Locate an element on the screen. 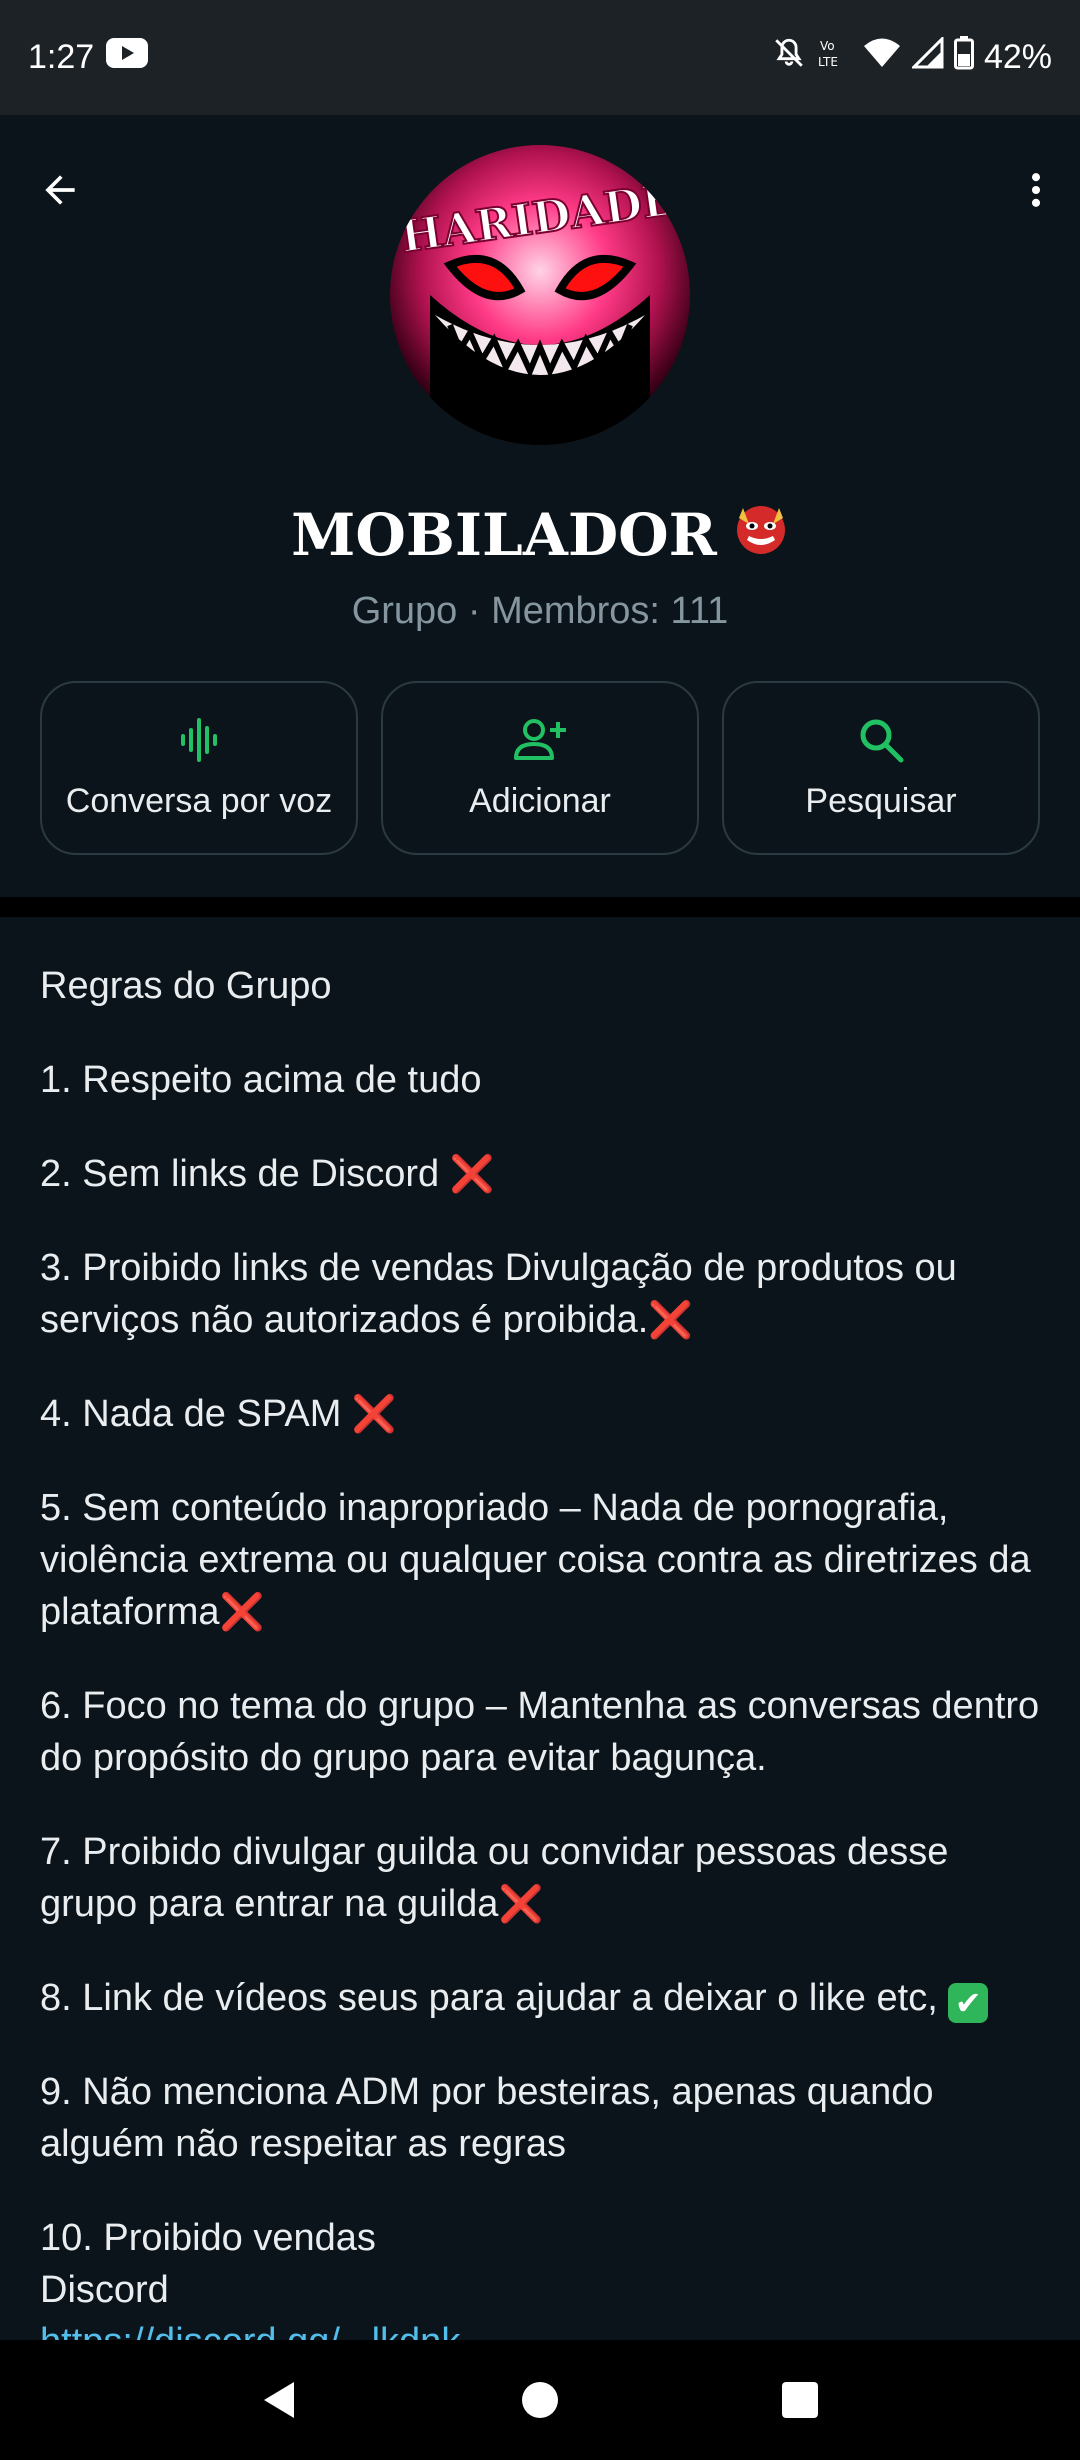  back-button is located at coordinates (60, 190).